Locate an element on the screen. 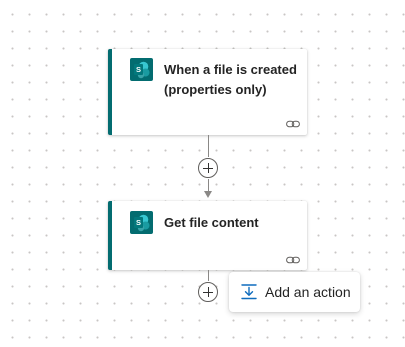  add-an-action-menu-item: Add an action is located at coordinates (294, 292).